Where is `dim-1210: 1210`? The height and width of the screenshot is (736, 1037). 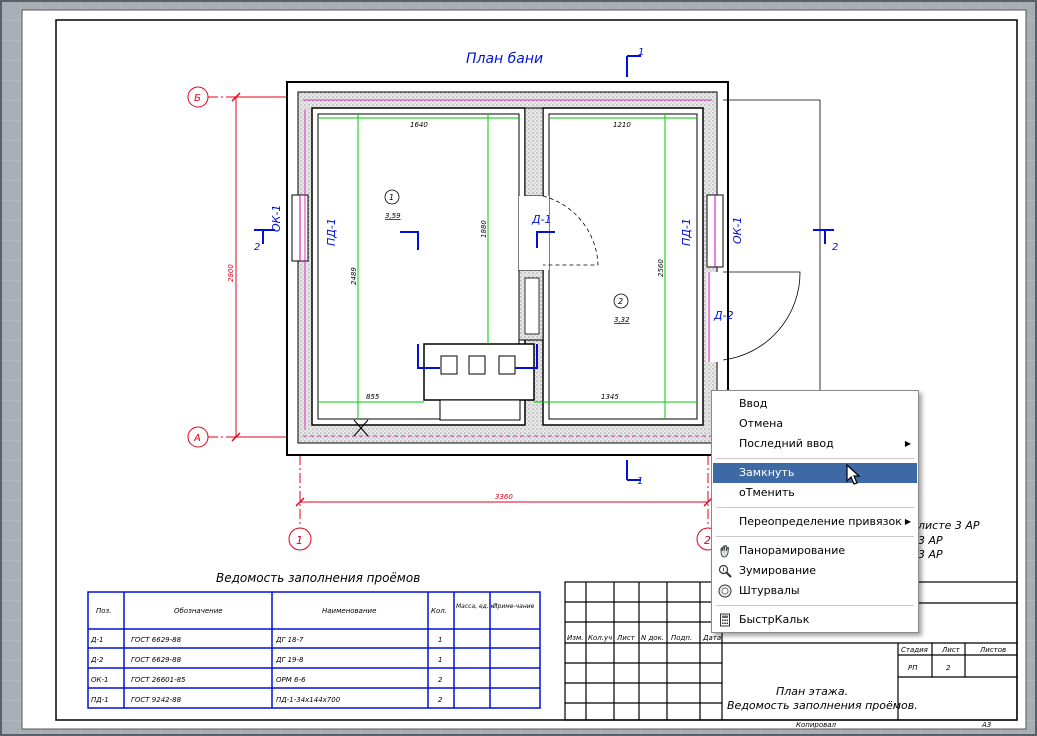 dim-1210: 1210 is located at coordinates (622, 125).